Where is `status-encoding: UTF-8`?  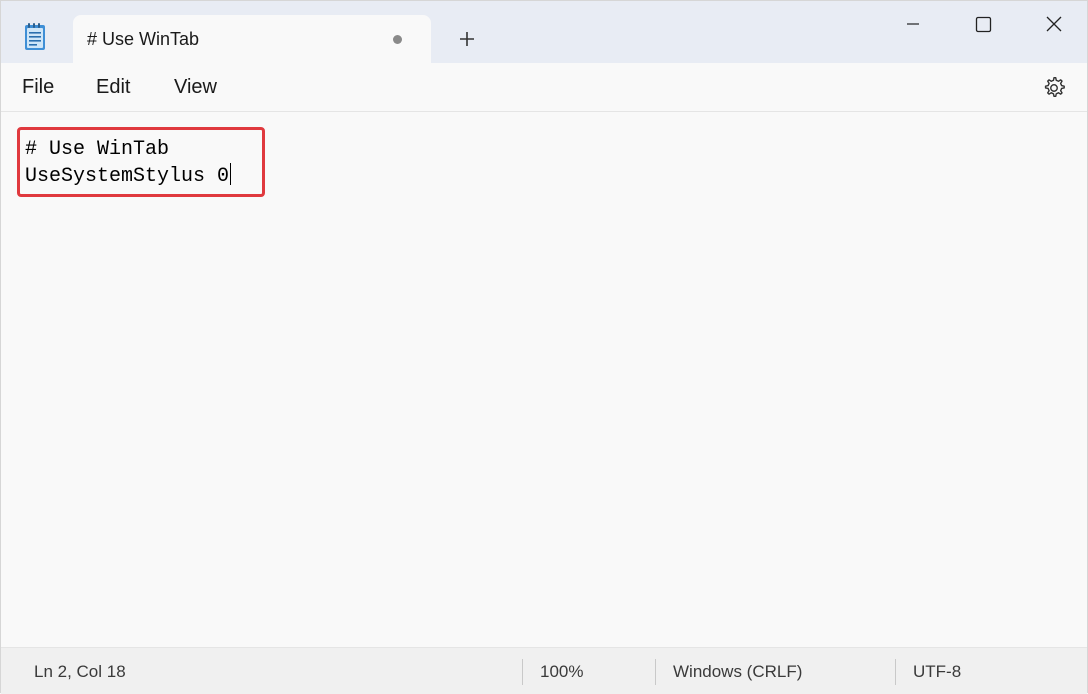
status-encoding: UTF-8 is located at coordinates (937, 672).